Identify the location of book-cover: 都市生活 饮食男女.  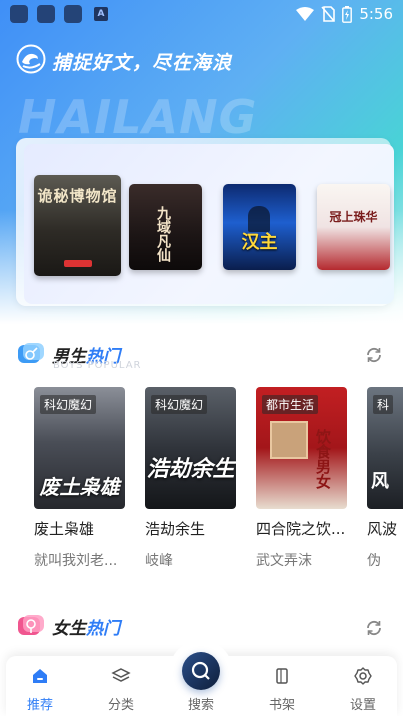
(301, 448).